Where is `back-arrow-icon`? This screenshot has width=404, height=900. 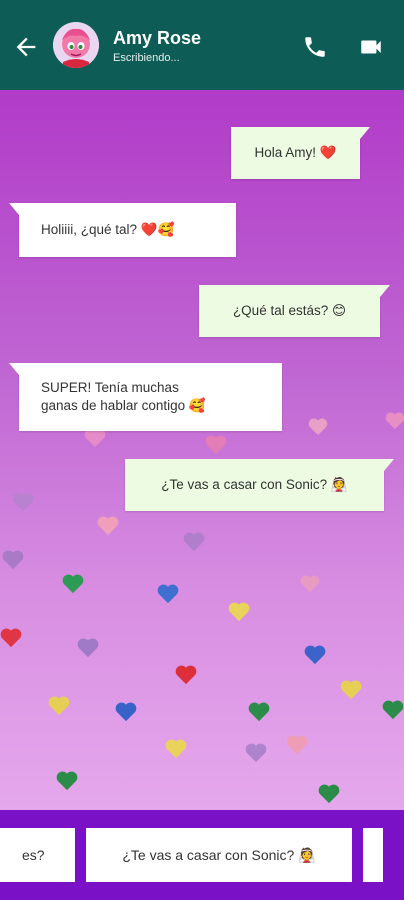
back-arrow-icon is located at coordinates (26, 47).